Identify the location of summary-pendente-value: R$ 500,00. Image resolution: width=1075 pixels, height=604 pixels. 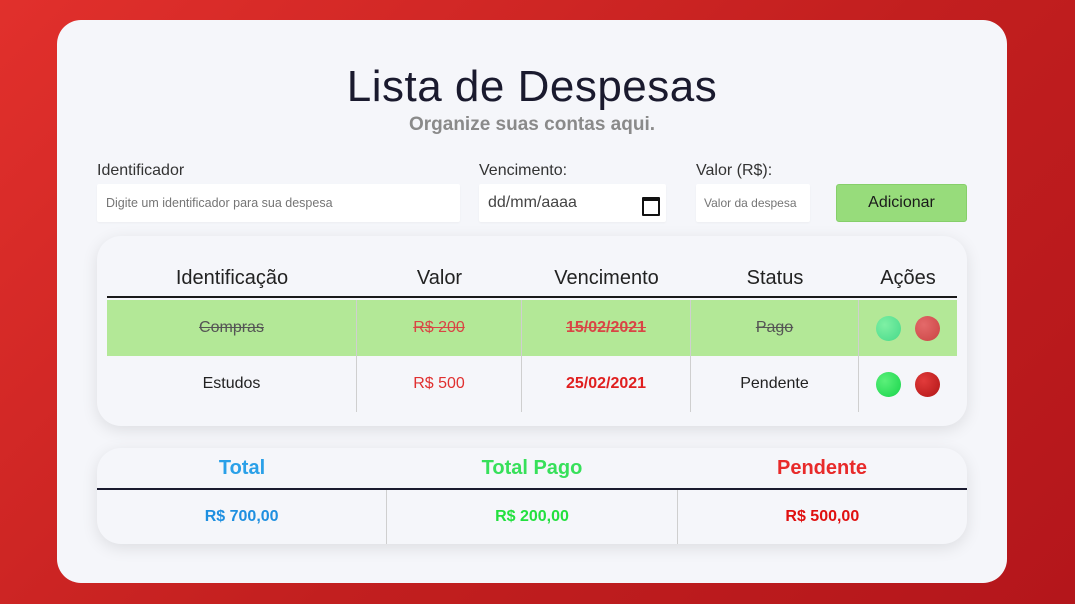
(822, 516).